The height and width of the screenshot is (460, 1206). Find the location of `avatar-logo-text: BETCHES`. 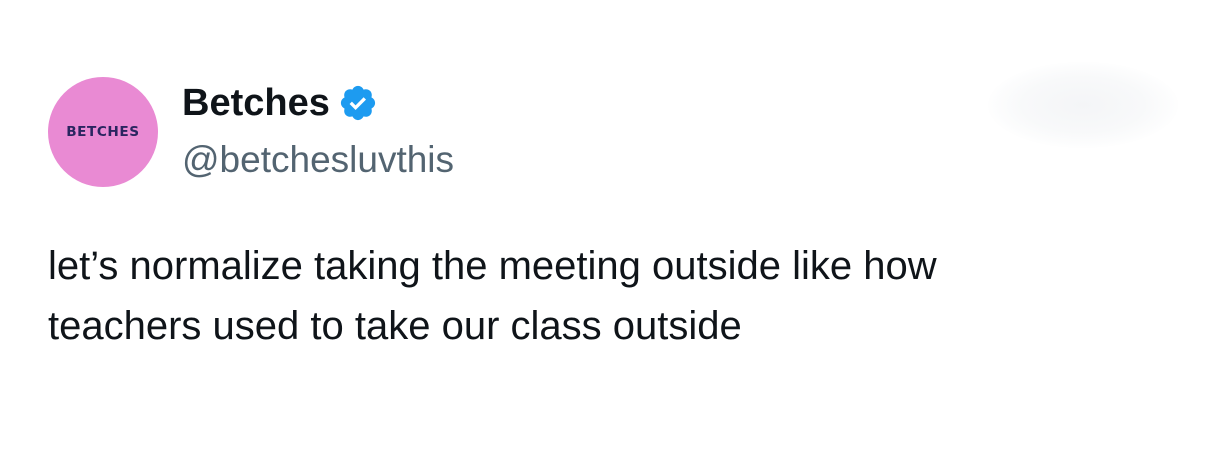

avatar-logo-text: BETCHES is located at coordinates (103, 132).